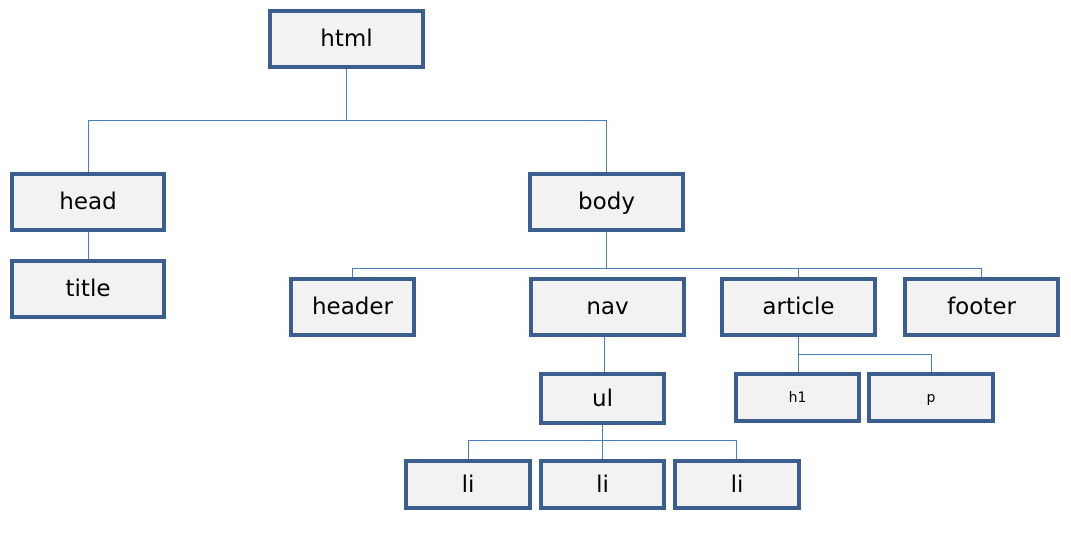 The height and width of the screenshot is (533, 1071). What do you see at coordinates (798, 307) in the screenshot?
I see `node-article: article` at bounding box center [798, 307].